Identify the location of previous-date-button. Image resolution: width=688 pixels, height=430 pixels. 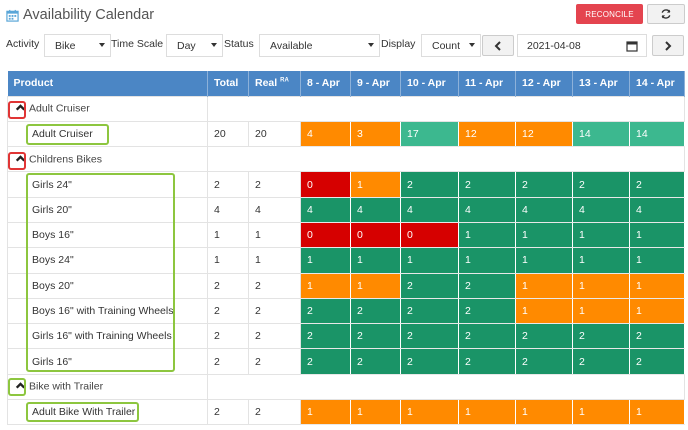
(498, 45).